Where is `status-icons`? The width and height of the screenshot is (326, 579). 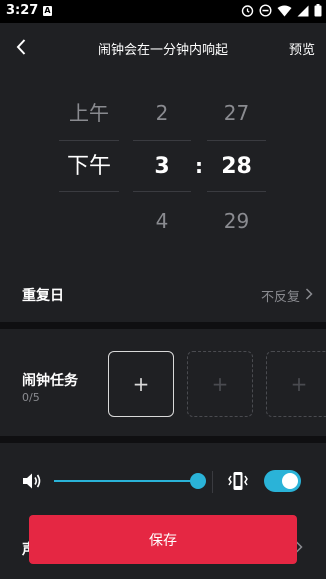 status-icons is located at coordinates (281, 10).